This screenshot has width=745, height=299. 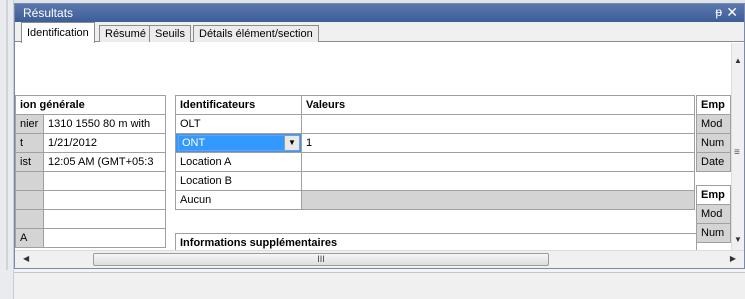 I want to click on horizontal-scroll-thumb: III, so click(x=321, y=259).